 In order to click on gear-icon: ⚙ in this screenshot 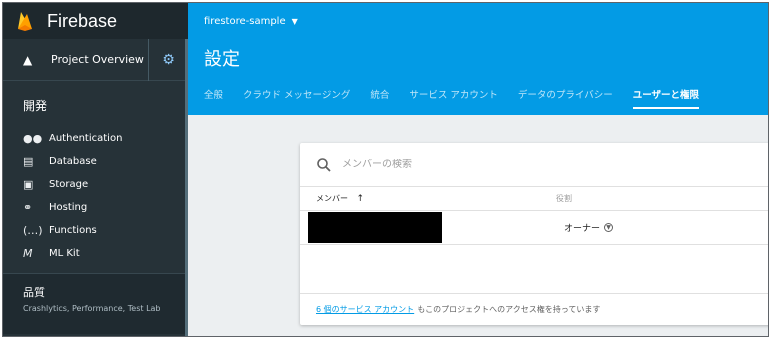, I will do `click(168, 60)`.